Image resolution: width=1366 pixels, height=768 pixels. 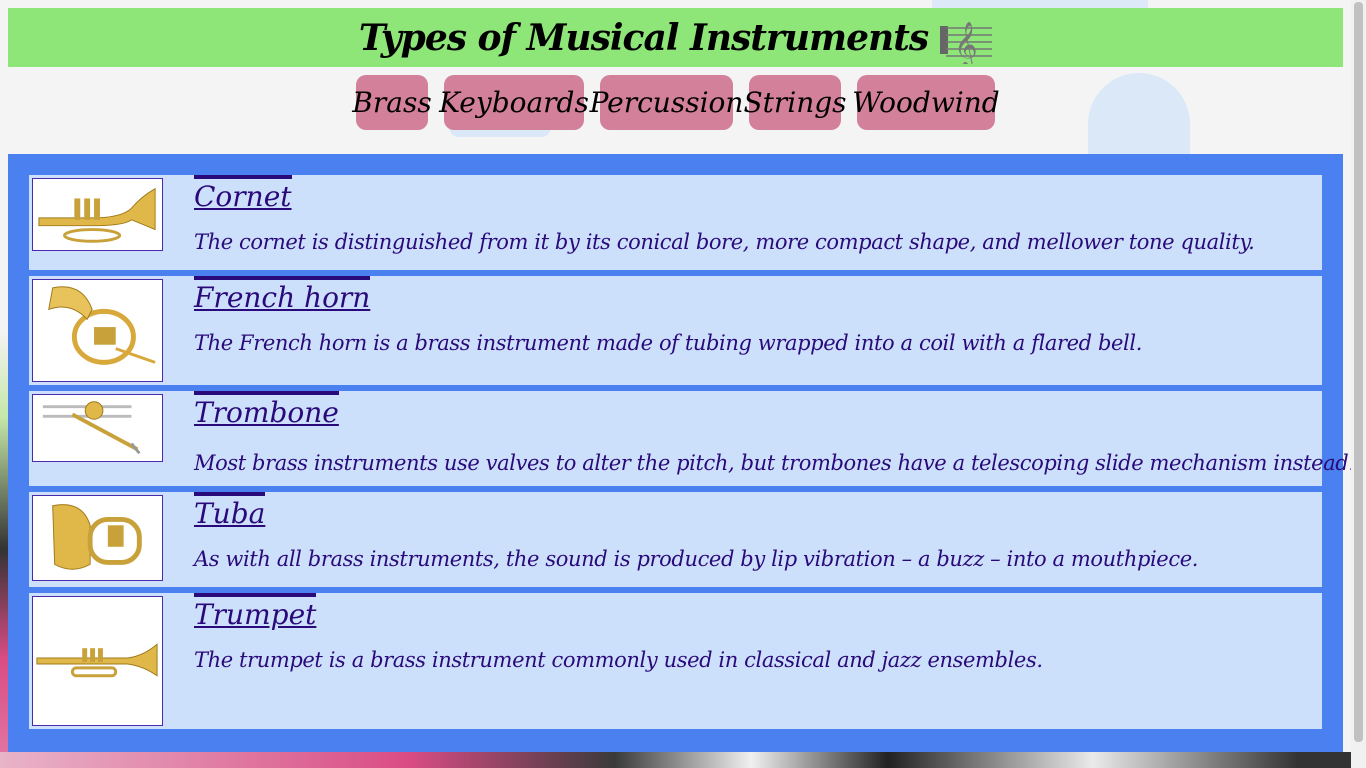 What do you see at coordinates (97, 428) in the screenshot?
I see `trombone-icon` at bounding box center [97, 428].